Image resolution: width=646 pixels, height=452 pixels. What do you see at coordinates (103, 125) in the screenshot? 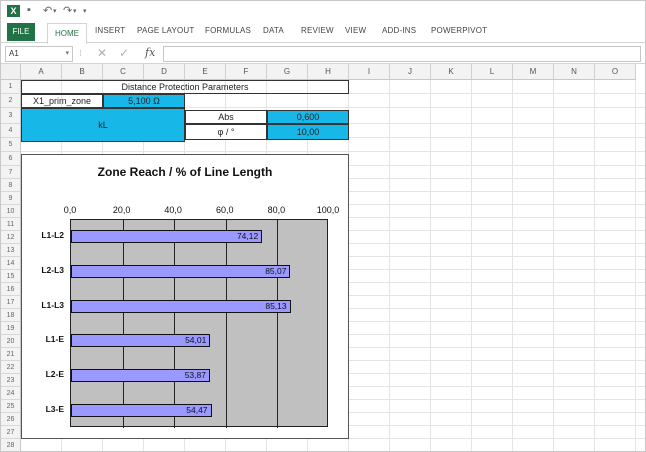
I see `kl-label-cell: kL` at bounding box center [103, 125].